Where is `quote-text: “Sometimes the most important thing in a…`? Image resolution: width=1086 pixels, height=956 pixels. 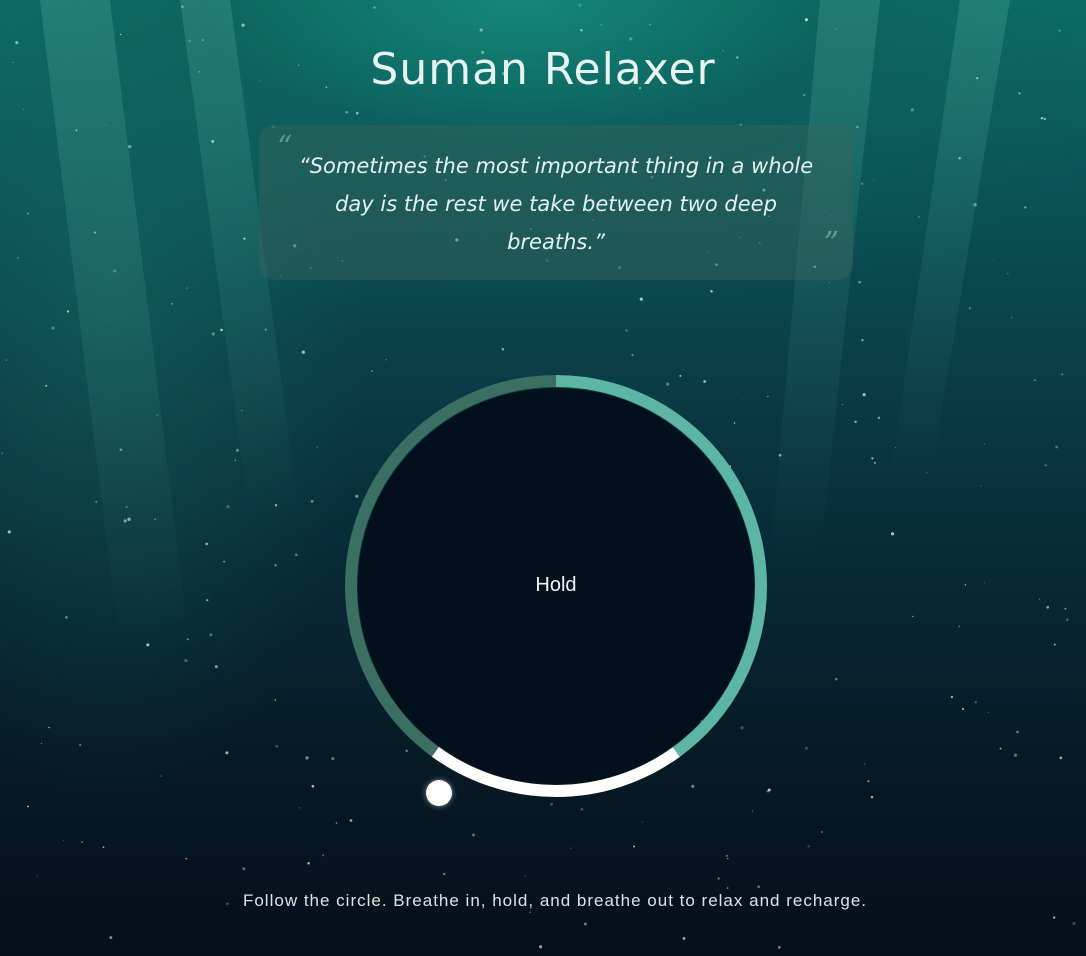 quote-text: “Sometimes the most important thing in a… is located at coordinates (556, 204).